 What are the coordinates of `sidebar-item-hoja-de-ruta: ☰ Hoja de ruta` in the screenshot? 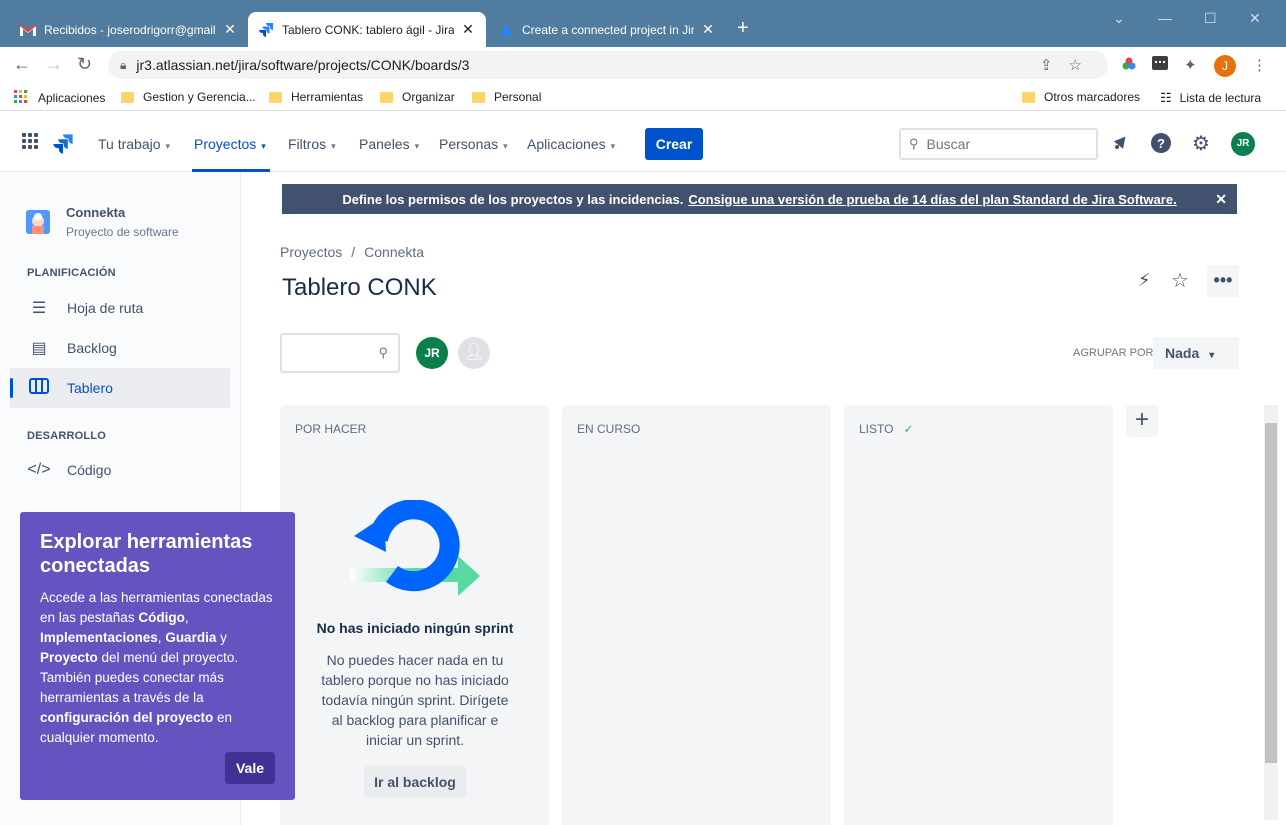 It's located at (120, 308).